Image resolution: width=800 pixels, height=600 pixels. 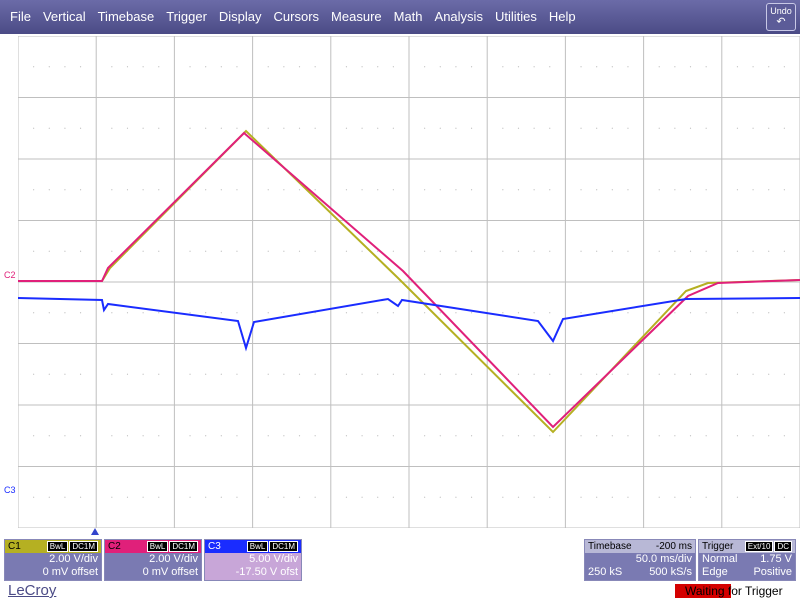 I want to click on c1-descriptor: C1 BwL DC1M 2.00 V/div 0 mV offset, so click(x=53, y=560).